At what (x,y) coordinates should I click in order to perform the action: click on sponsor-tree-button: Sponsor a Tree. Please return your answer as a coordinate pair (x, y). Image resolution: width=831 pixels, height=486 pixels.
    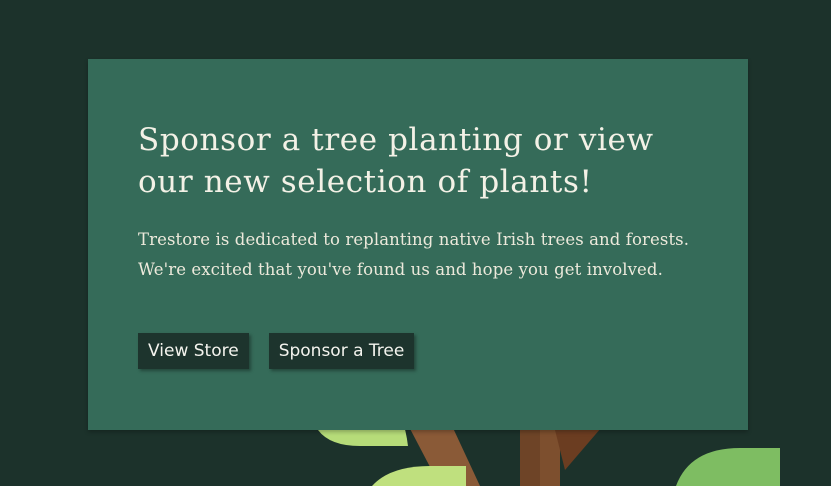
    Looking at the image, I should click on (341, 351).